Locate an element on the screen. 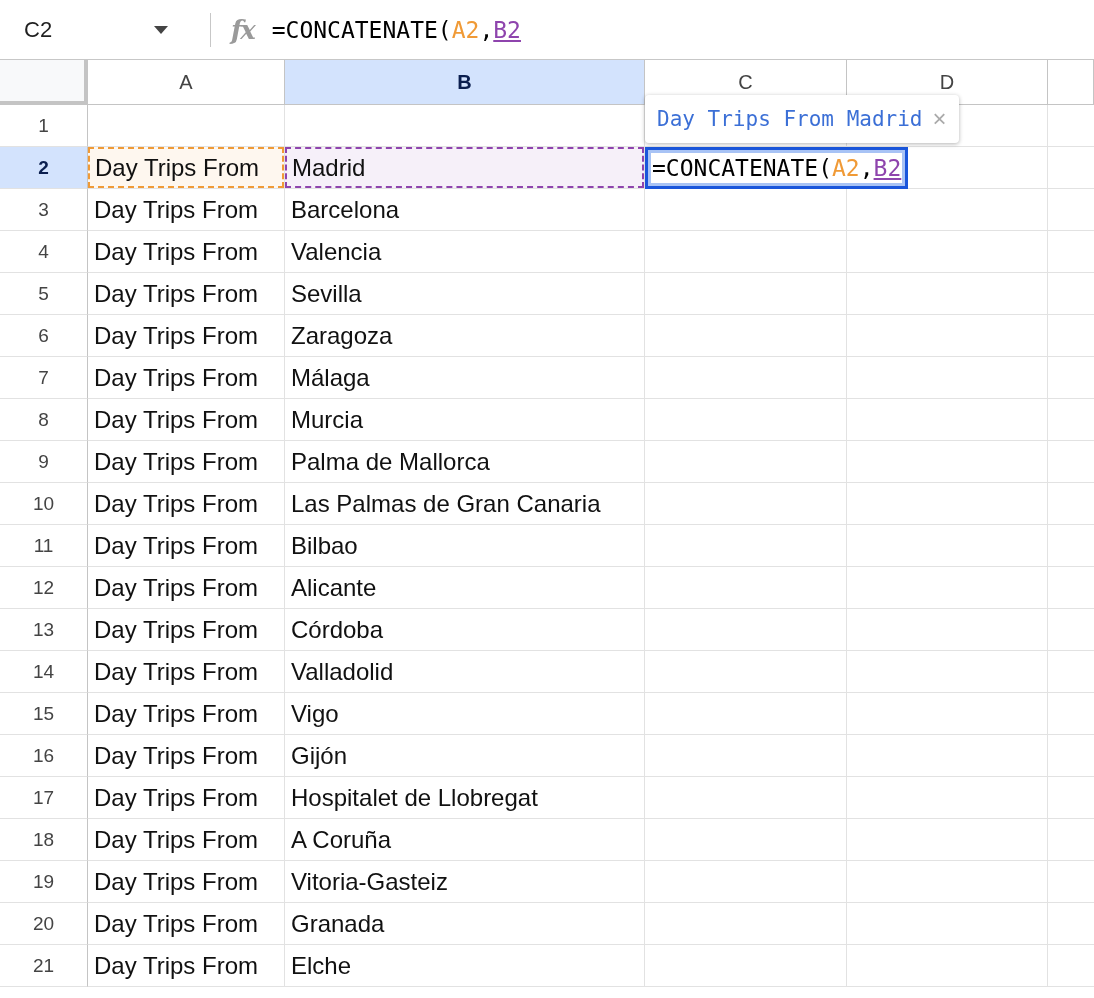 Image resolution: width=1094 pixels, height=998 pixels. table-cell: Zaragoza is located at coordinates (465, 336).